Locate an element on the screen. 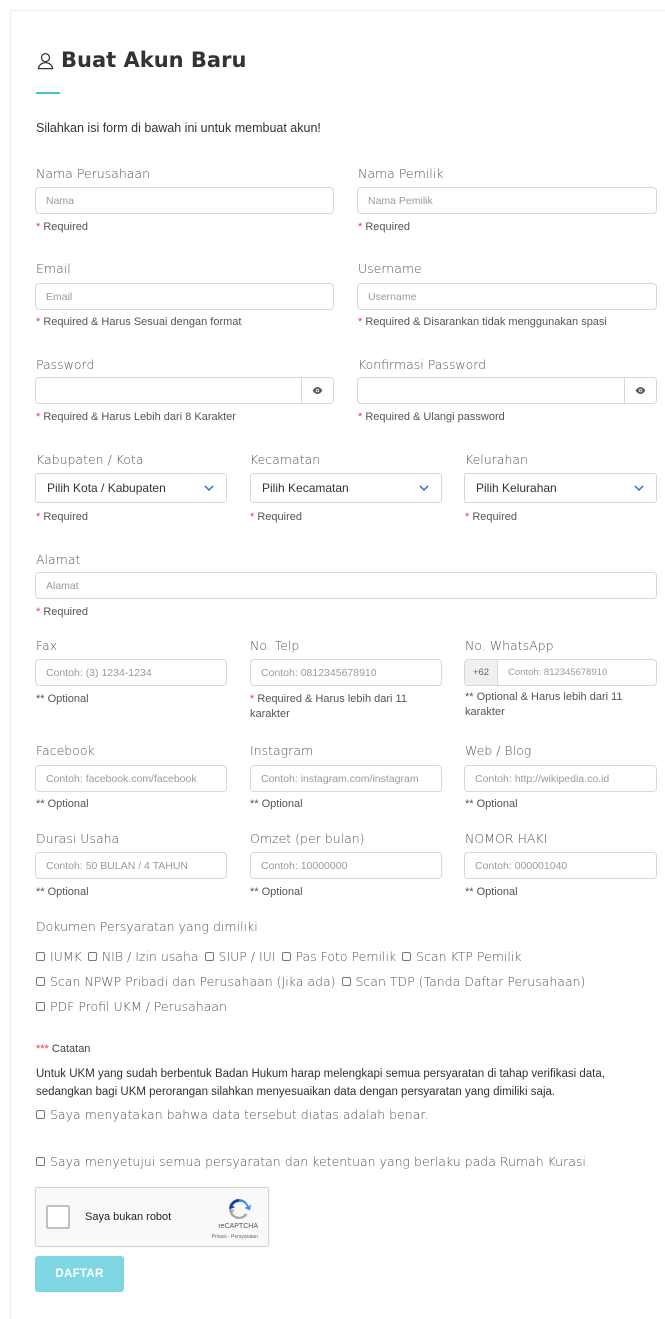 This screenshot has width=665, height=1319. recaptcha-terms: Privasi - Persyaratan is located at coordinates (235, 1237).